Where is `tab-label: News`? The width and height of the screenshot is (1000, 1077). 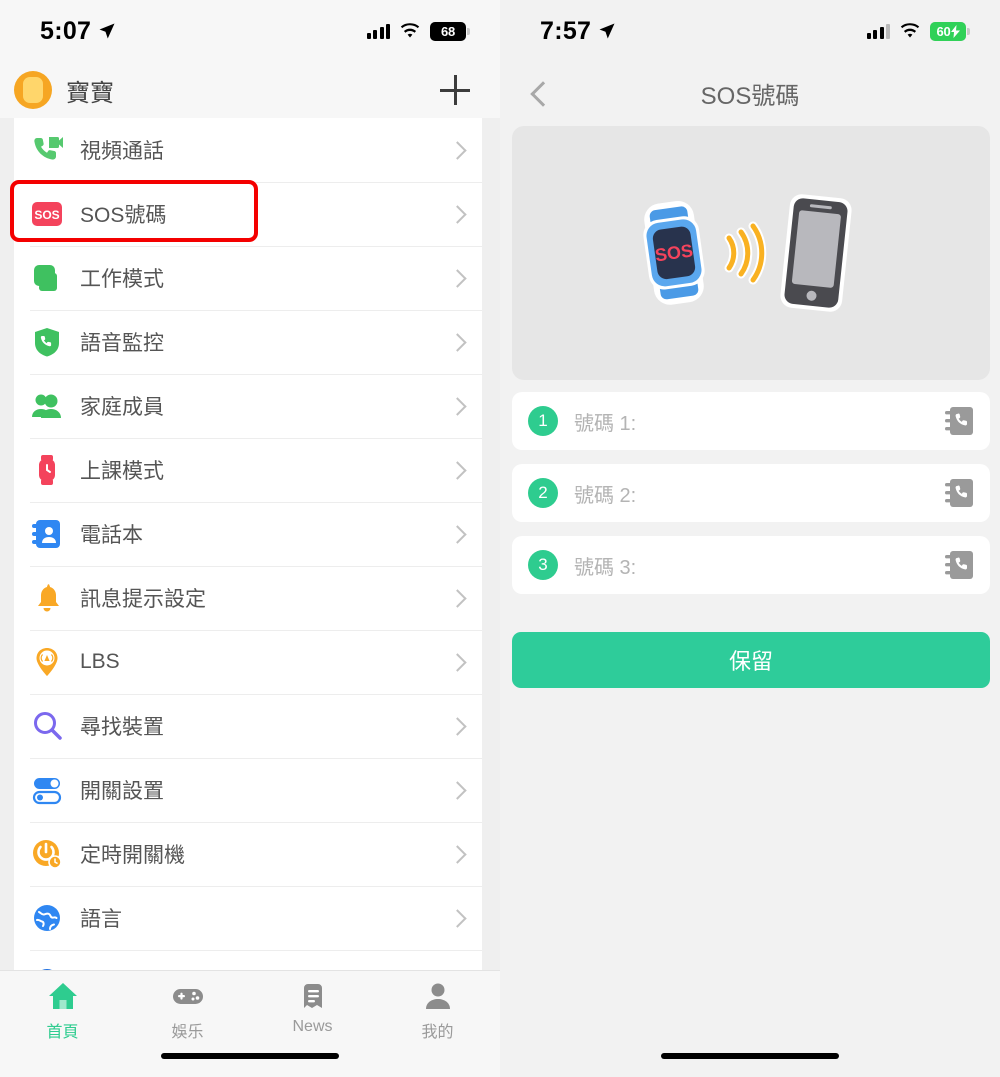
tab-label: News is located at coordinates (312, 1026).